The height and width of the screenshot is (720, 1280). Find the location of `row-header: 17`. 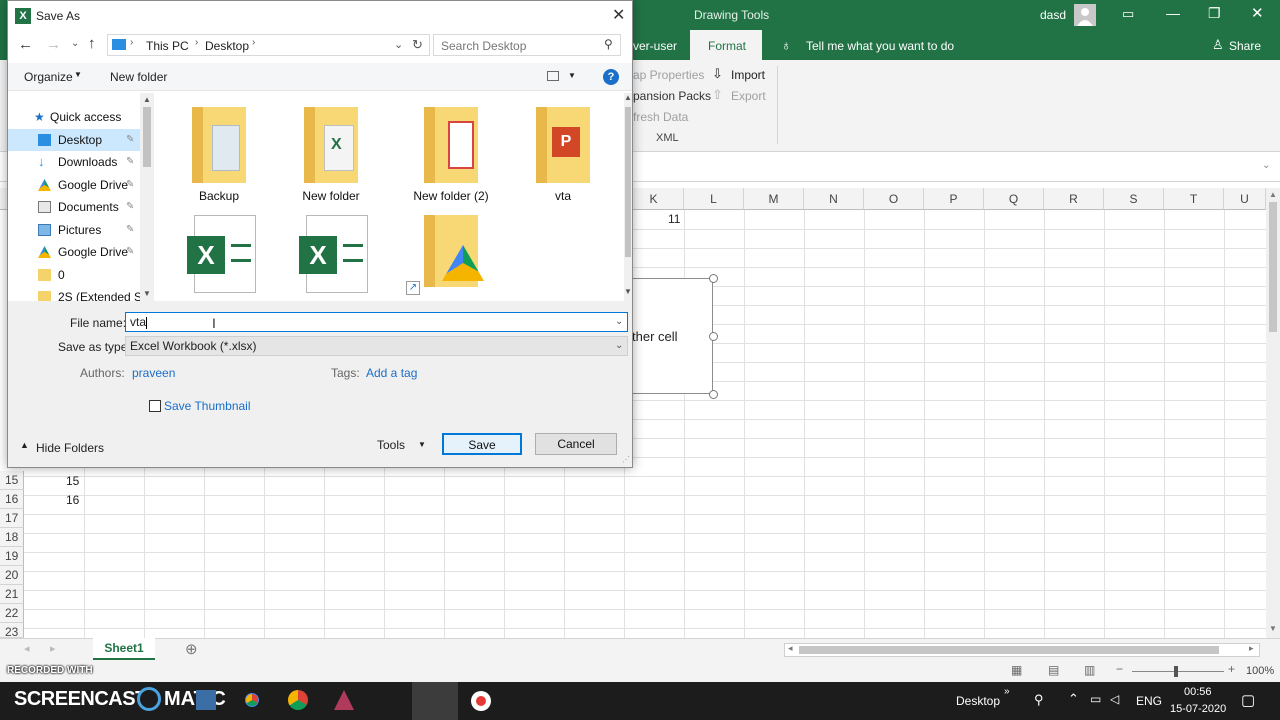

row-header: 17 is located at coordinates (12, 518).